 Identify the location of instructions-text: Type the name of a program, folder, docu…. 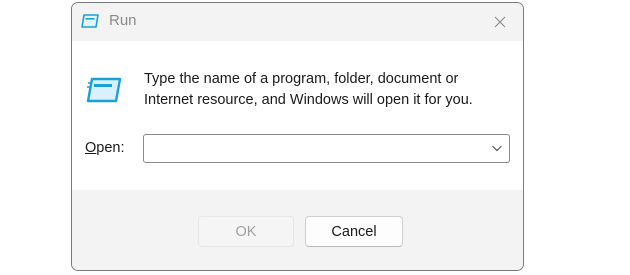
(308, 89).